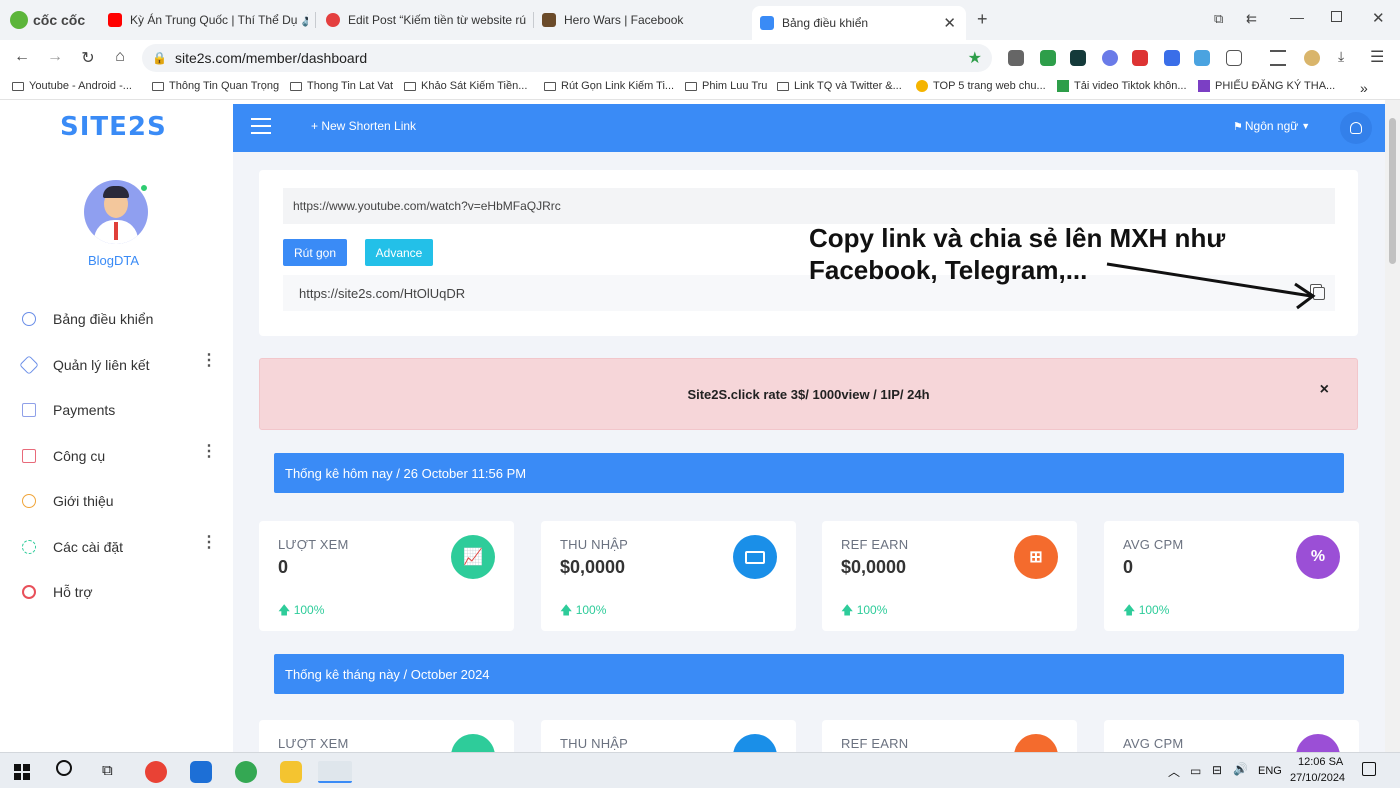  Describe the element at coordinates (1278, 58) in the screenshot. I see `playlist-icon` at that location.